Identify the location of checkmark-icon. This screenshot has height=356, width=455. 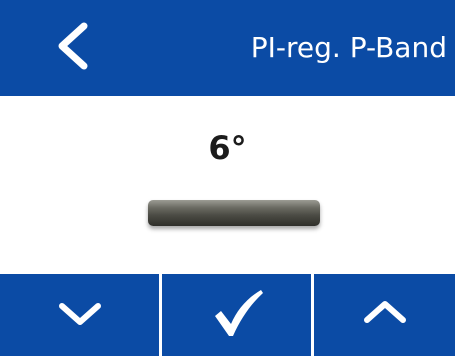
(237, 315).